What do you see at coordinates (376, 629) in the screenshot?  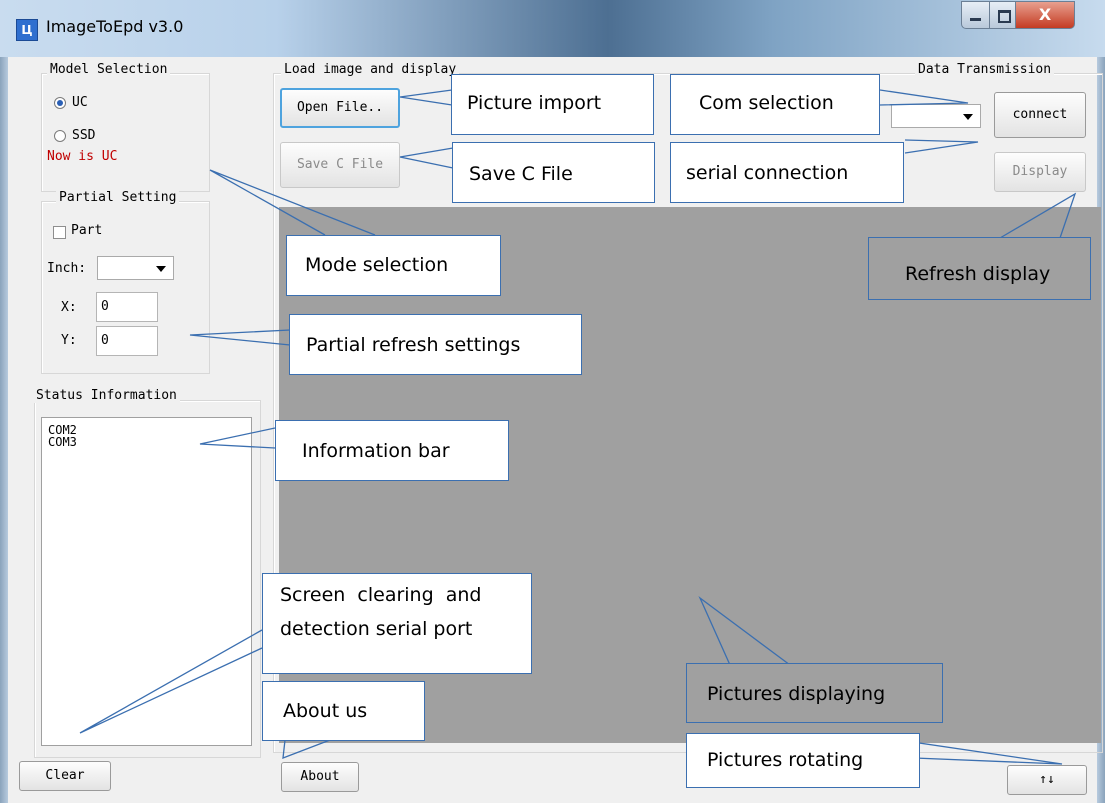 I see `callout-screen-clearing-line2: detection serial port` at bounding box center [376, 629].